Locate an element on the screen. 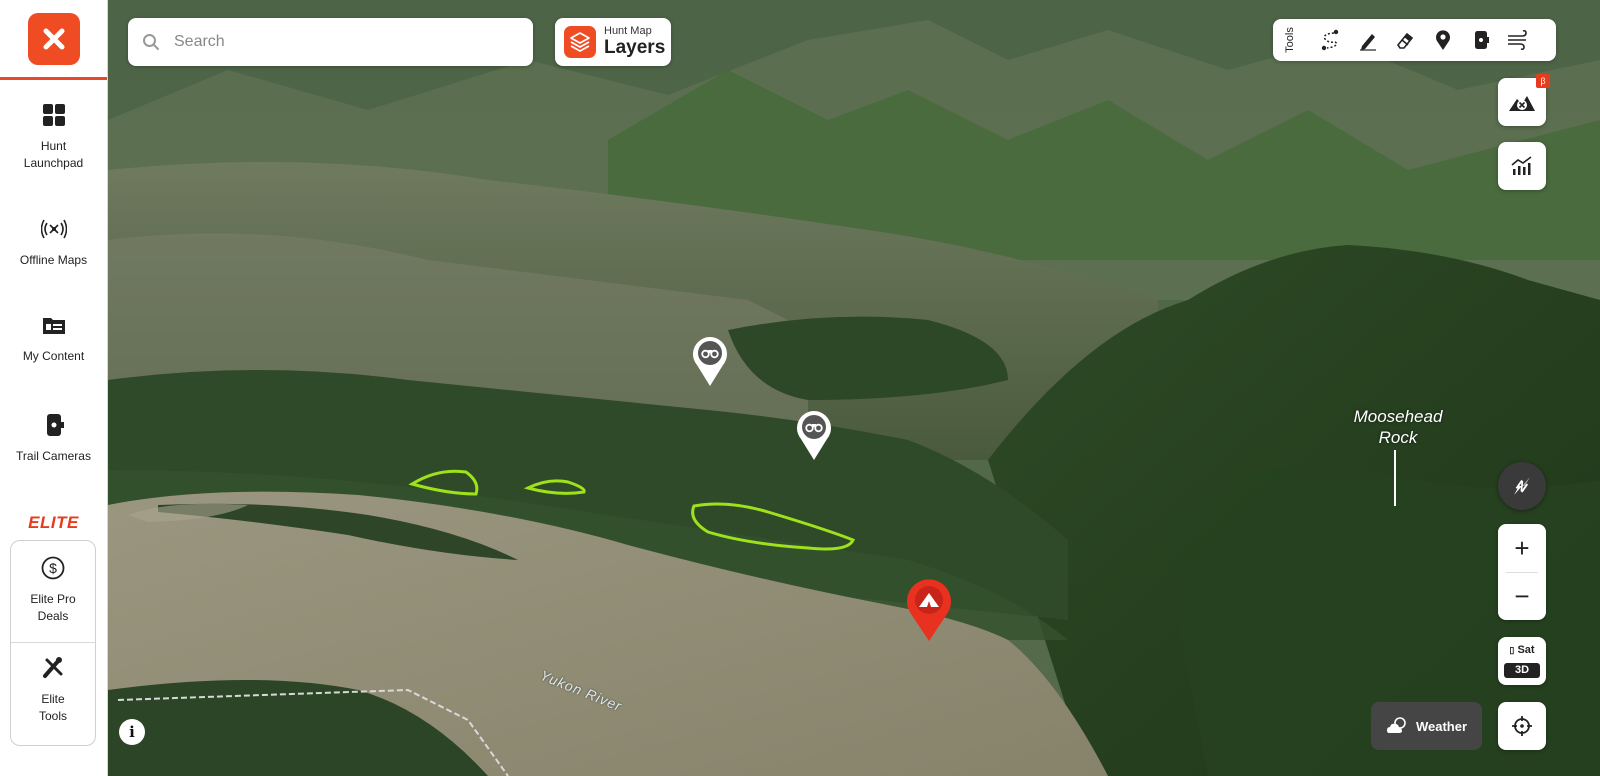 This screenshot has width=1600, height=776. route-tool-button is located at coordinates (1330, 40).